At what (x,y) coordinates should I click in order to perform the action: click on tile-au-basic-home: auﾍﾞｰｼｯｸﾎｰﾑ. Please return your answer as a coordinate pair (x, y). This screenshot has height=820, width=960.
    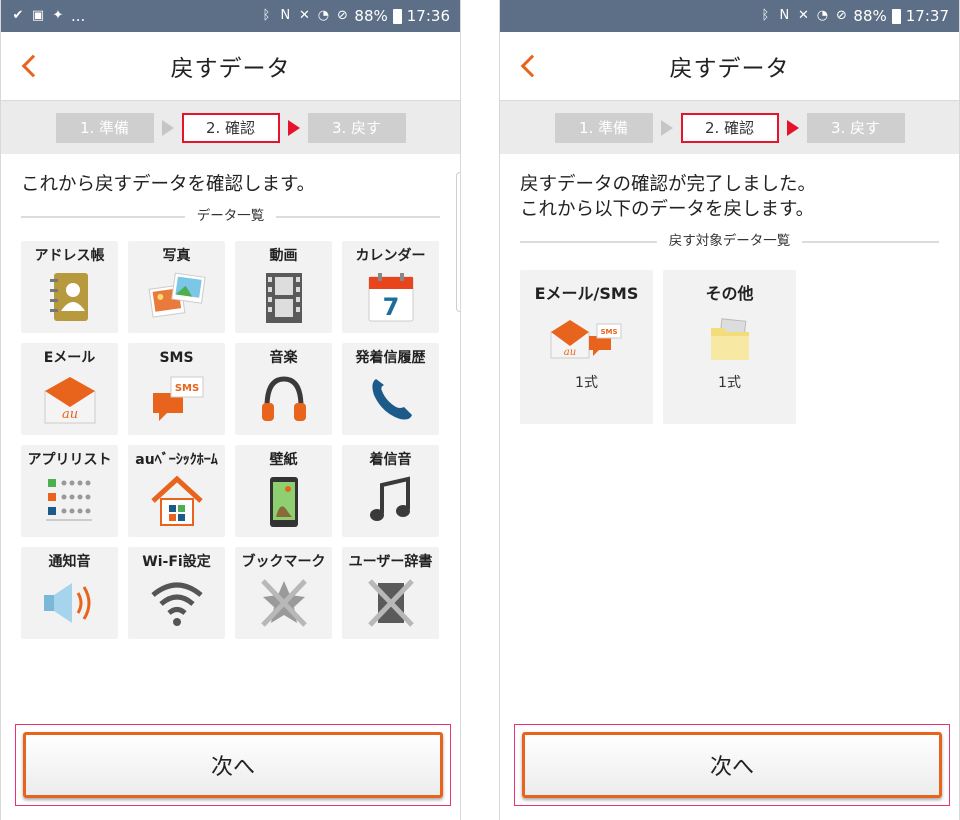
    Looking at the image, I should click on (176, 491).